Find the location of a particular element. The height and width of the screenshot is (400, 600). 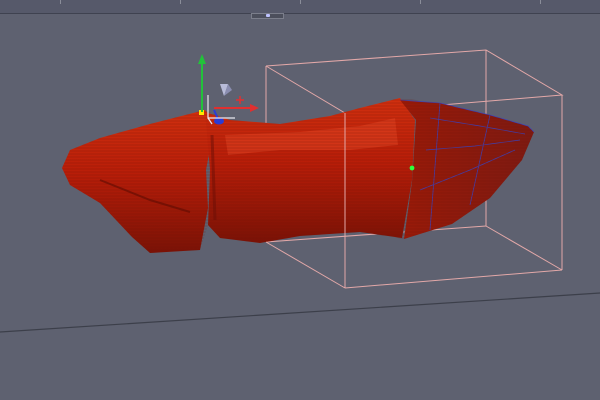

selected-vertex-icon is located at coordinates (412, 168).